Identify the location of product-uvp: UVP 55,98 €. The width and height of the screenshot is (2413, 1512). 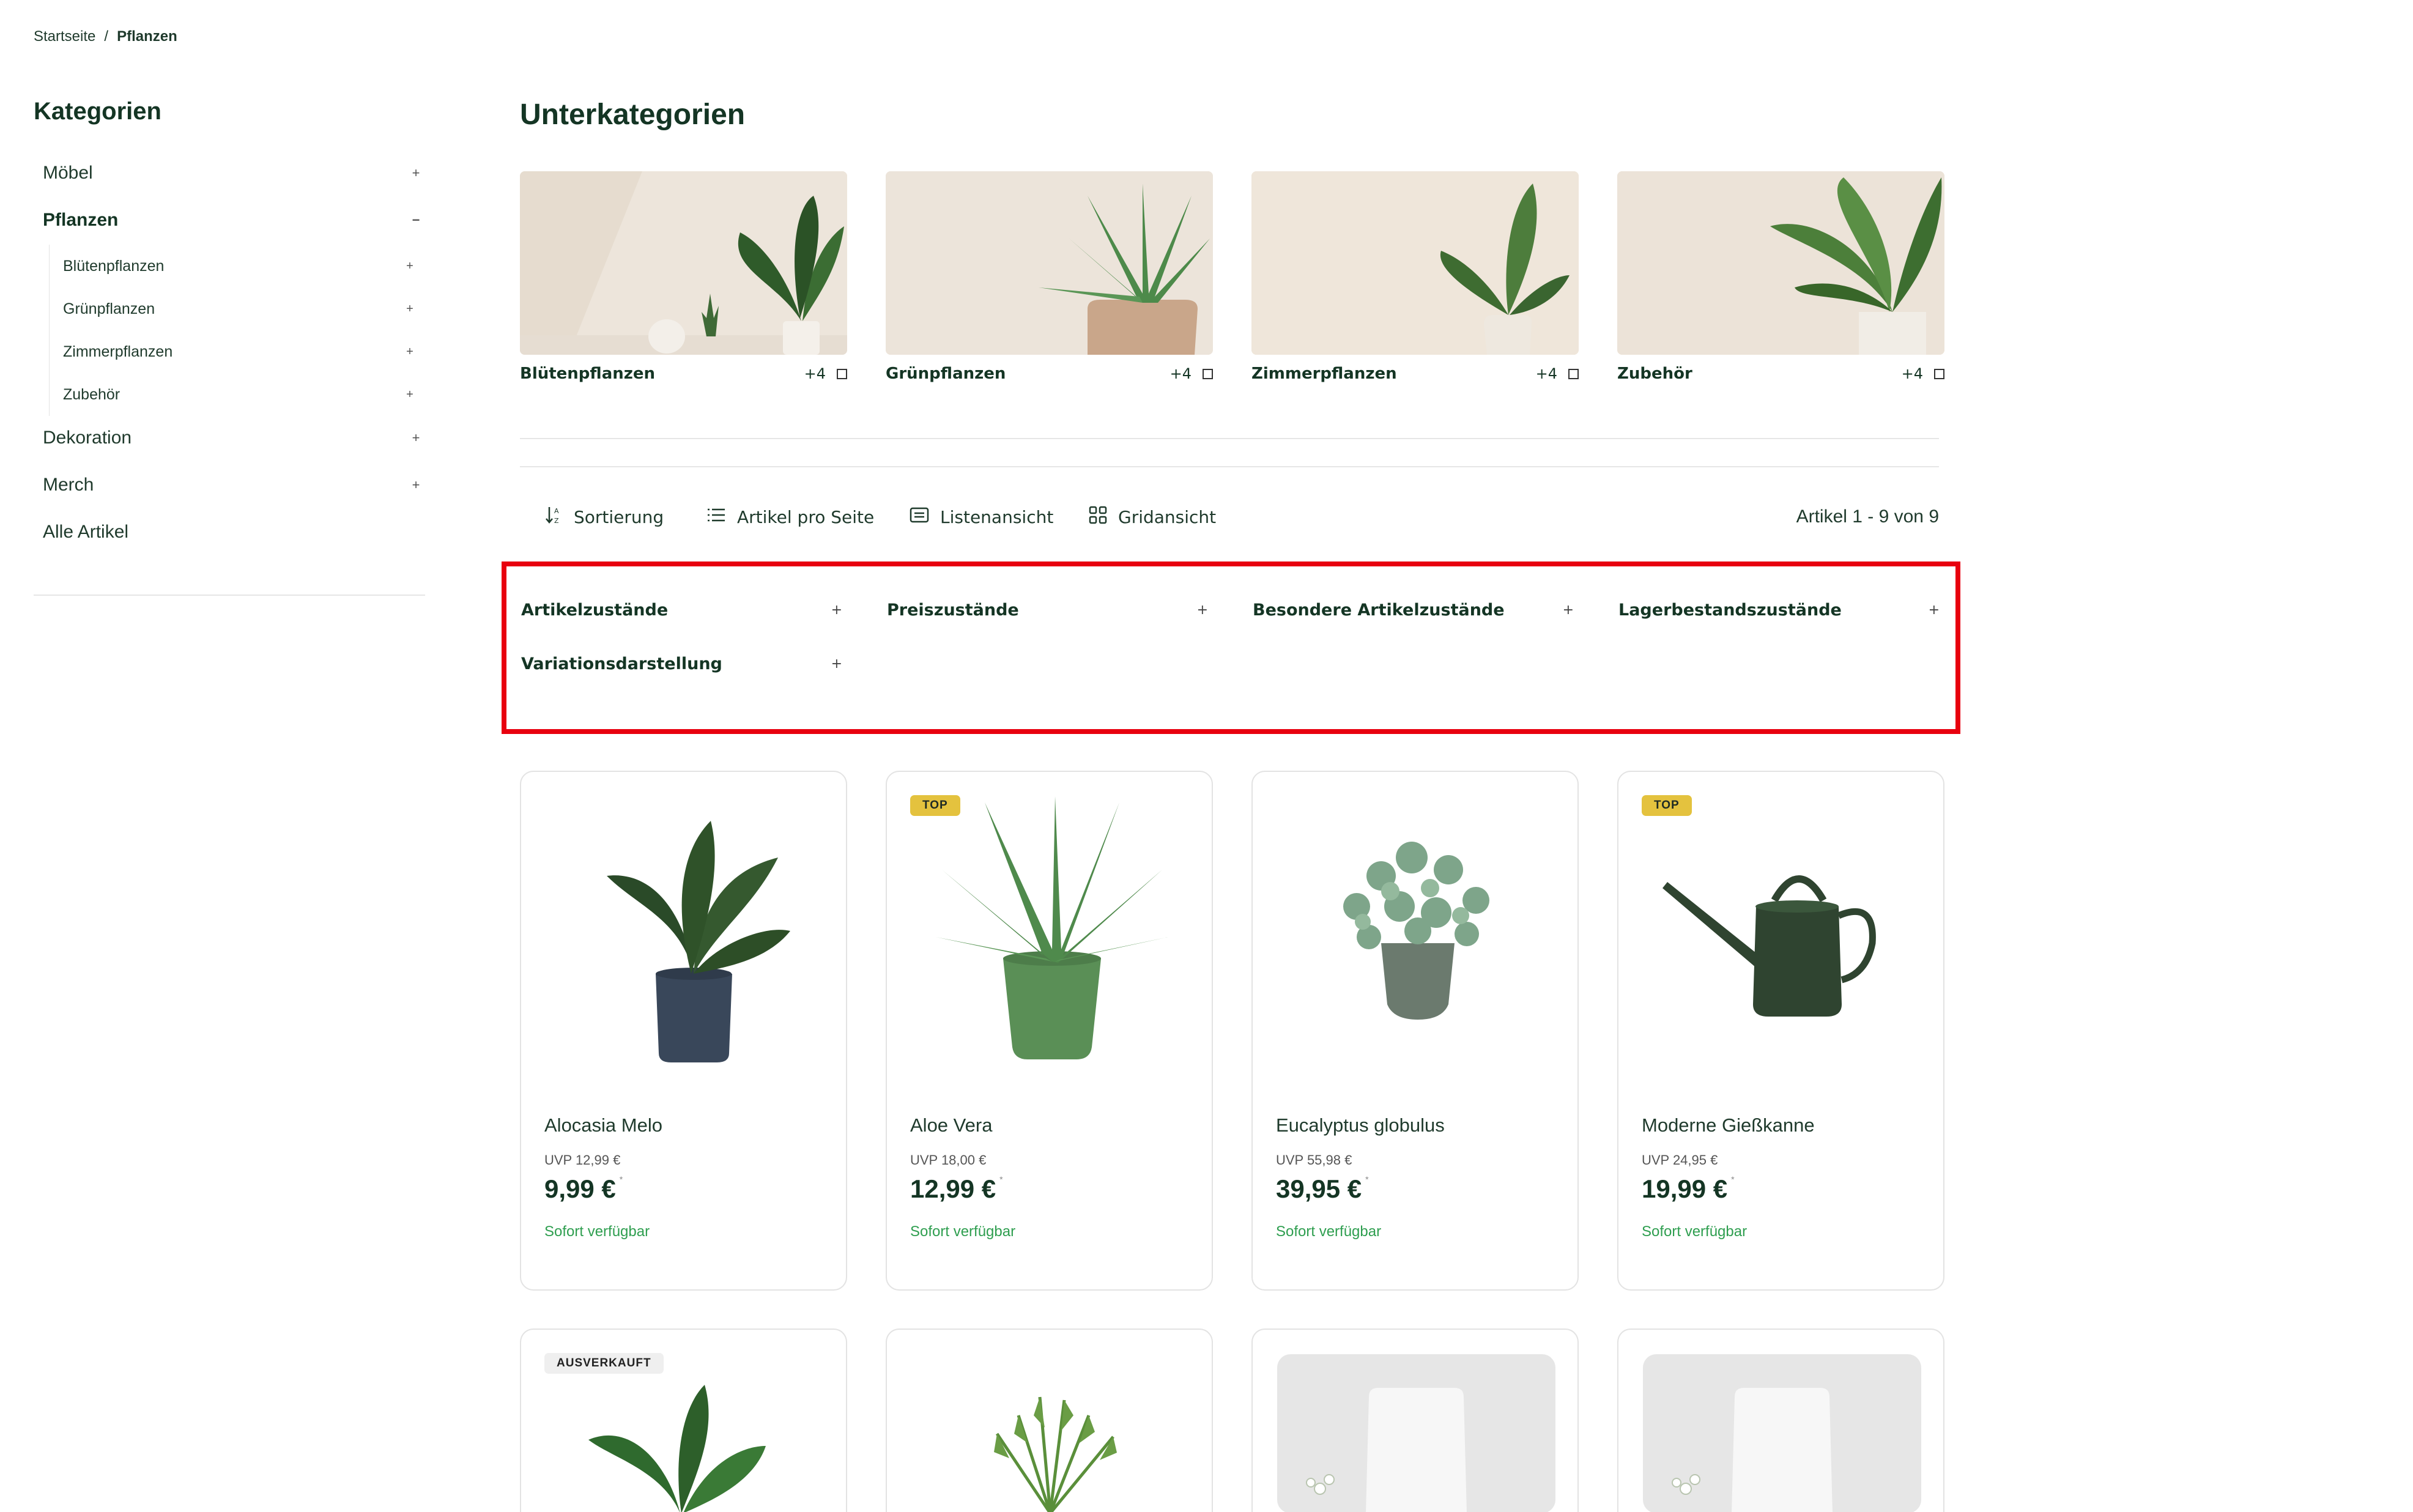
(1314, 1160).